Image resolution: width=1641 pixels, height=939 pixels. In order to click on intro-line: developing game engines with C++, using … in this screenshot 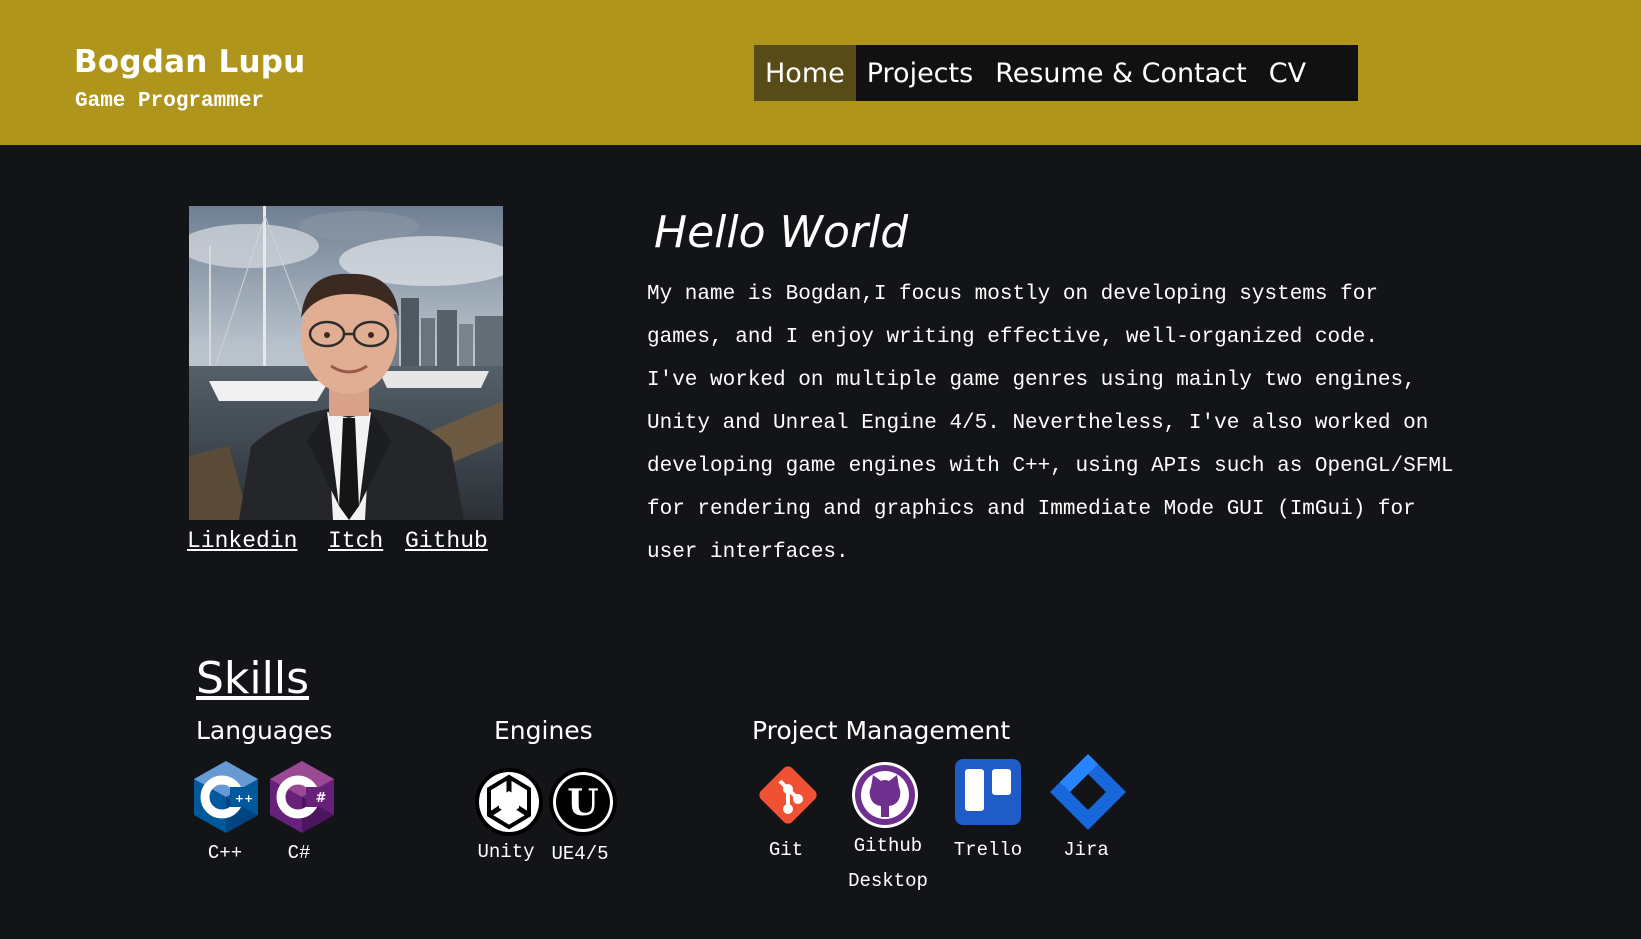, I will do `click(1050, 466)`.